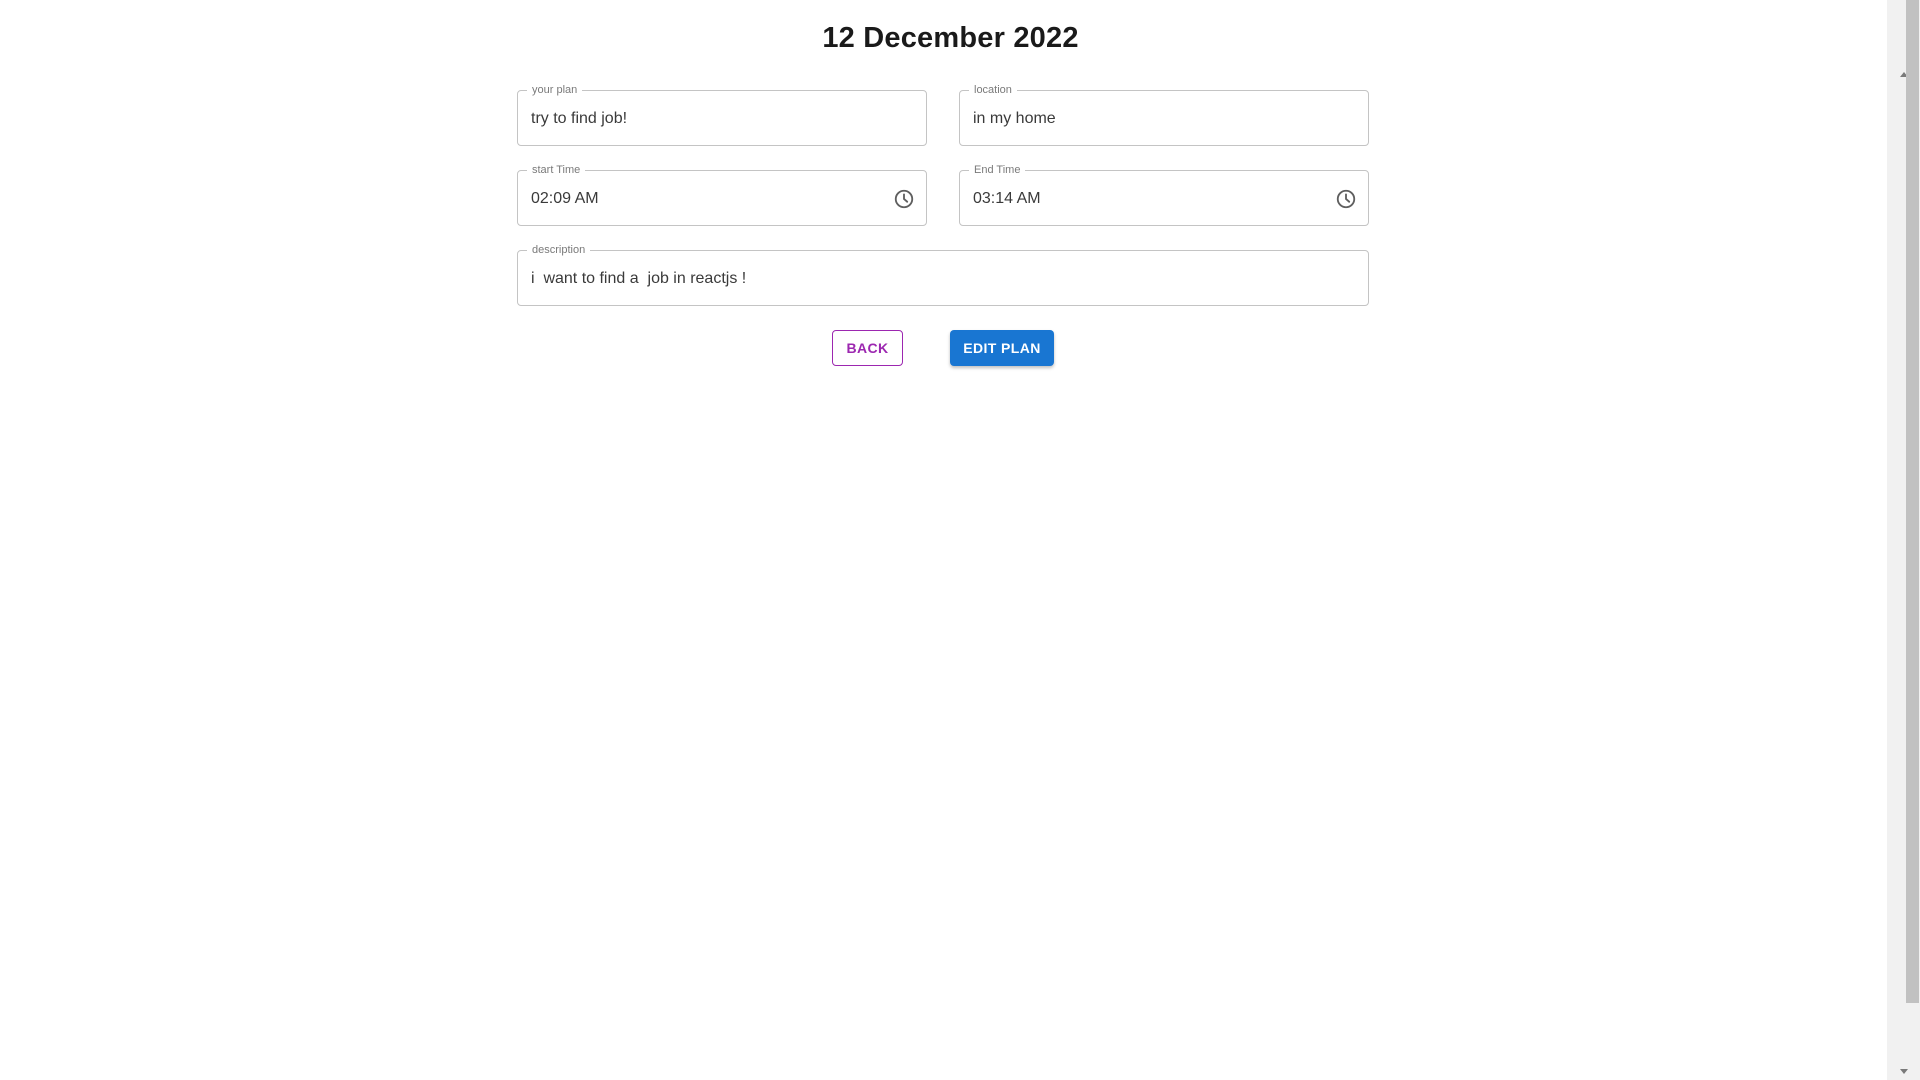 The height and width of the screenshot is (1080, 1920). What do you see at coordinates (722, 115) in the screenshot?
I see `plan-field: your plan try to find job!` at bounding box center [722, 115].